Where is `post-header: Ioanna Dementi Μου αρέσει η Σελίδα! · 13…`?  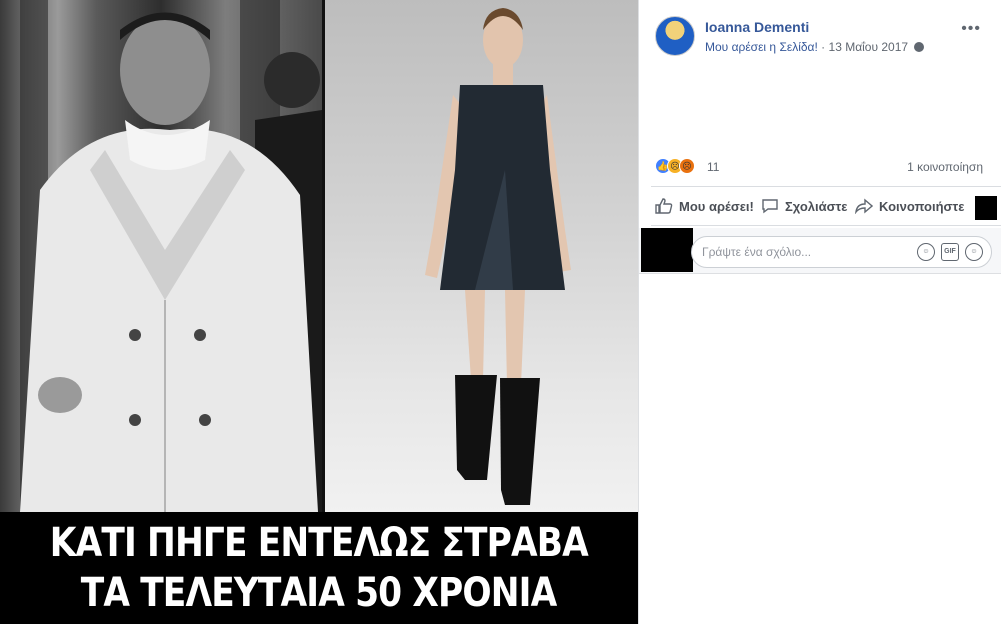 post-header: Ioanna Dementi Μου αρέσει η Σελίδα! · 13… is located at coordinates (822, 38).